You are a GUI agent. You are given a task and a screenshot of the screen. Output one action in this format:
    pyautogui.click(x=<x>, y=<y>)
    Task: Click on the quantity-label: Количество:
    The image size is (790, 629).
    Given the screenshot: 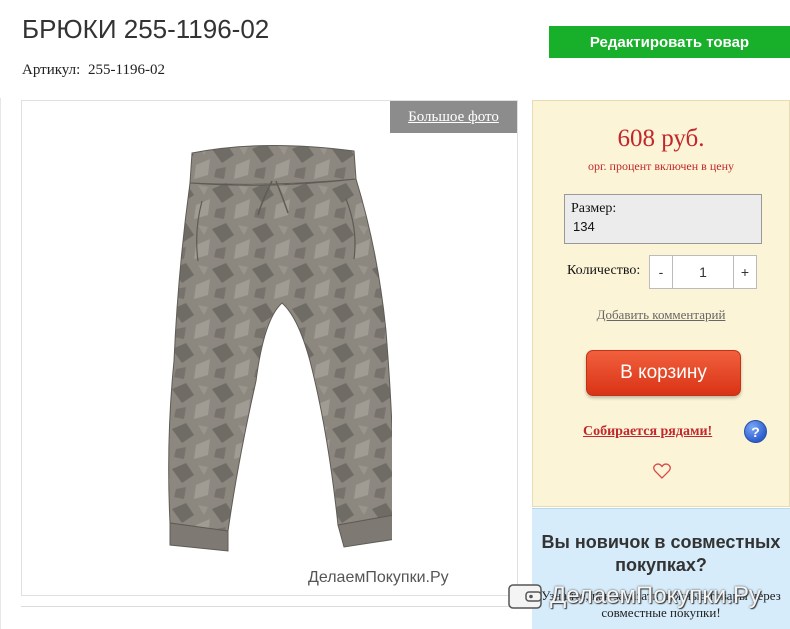 What is the action you would take?
    pyautogui.click(x=604, y=270)
    